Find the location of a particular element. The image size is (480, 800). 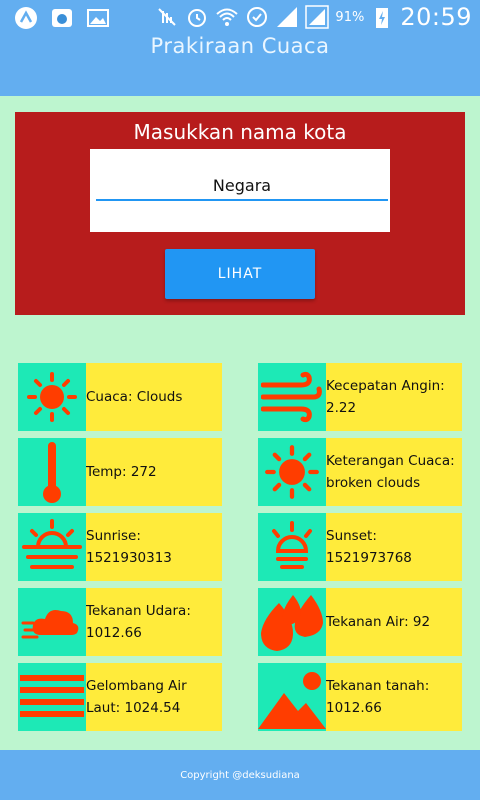

temp-tile: Temp: 272 is located at coordinates (120, 472).